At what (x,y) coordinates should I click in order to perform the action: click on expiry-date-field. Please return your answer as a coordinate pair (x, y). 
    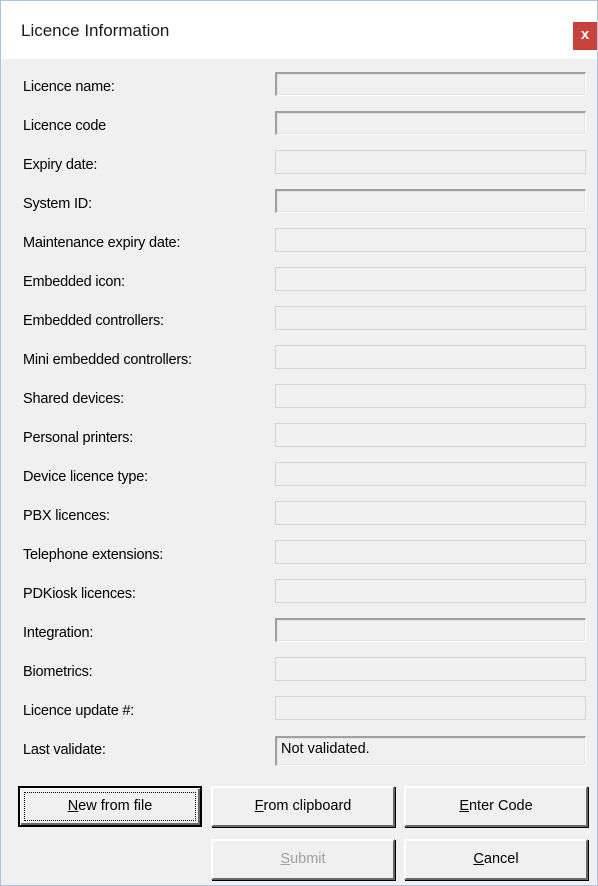
    Looking at the image, I should click on (430, 162).